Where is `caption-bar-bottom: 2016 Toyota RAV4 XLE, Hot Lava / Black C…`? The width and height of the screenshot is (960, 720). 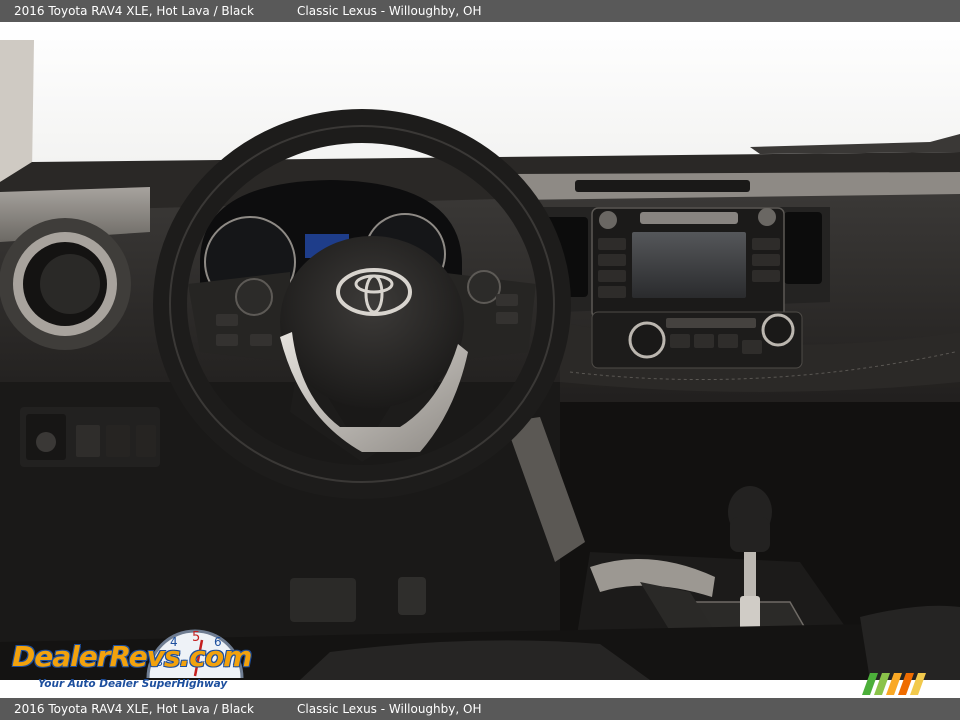
caption-bar-bottom: 2016 Toyota RAV4 XLE, Hot Lava / Black C… is located at coordinates (480, 709).